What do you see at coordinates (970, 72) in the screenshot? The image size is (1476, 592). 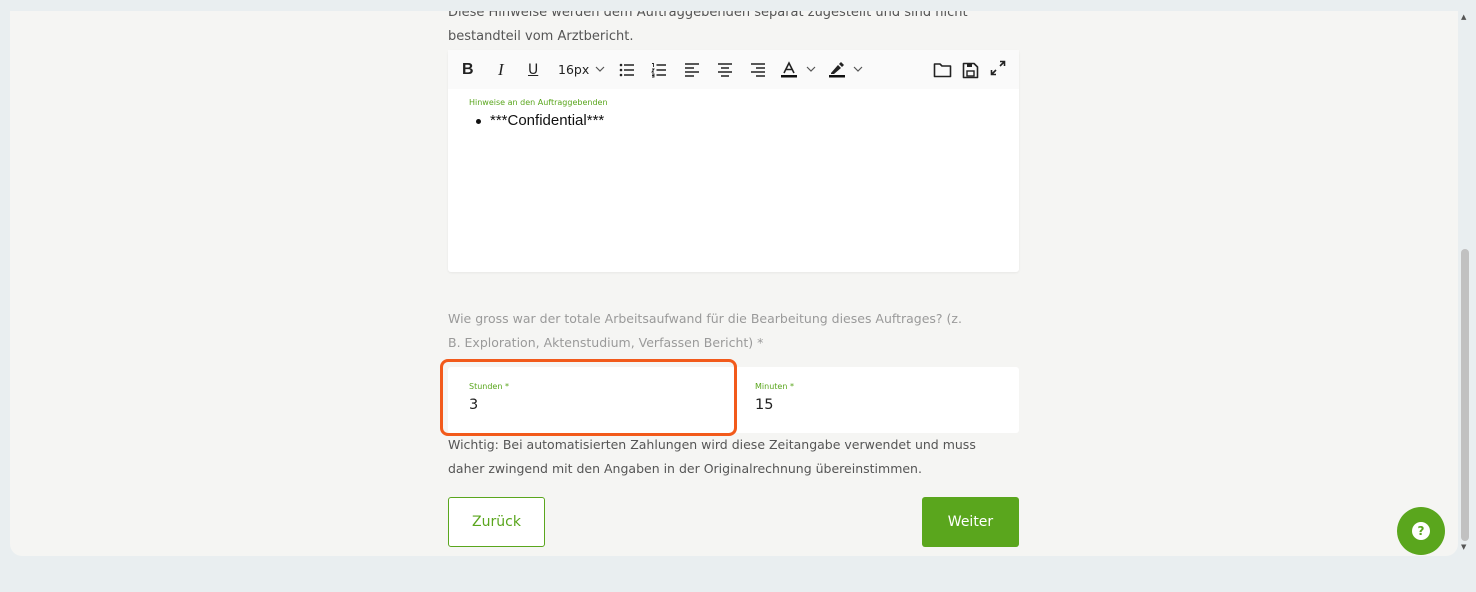 I see `save-icon` at bounding box center [970, 72].